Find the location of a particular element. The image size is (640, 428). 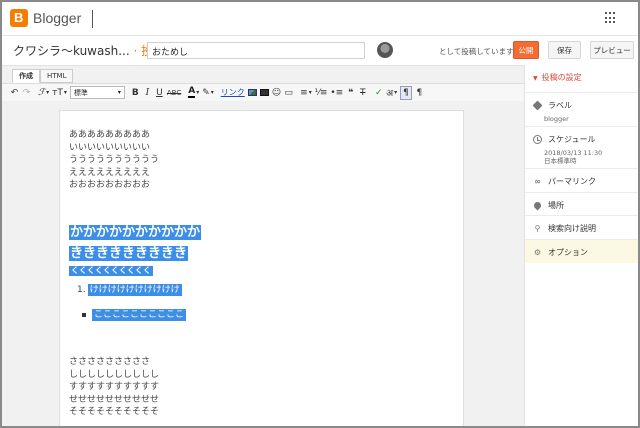

ltr-direction-icon: ¶ is located at coordinates (406, 92).